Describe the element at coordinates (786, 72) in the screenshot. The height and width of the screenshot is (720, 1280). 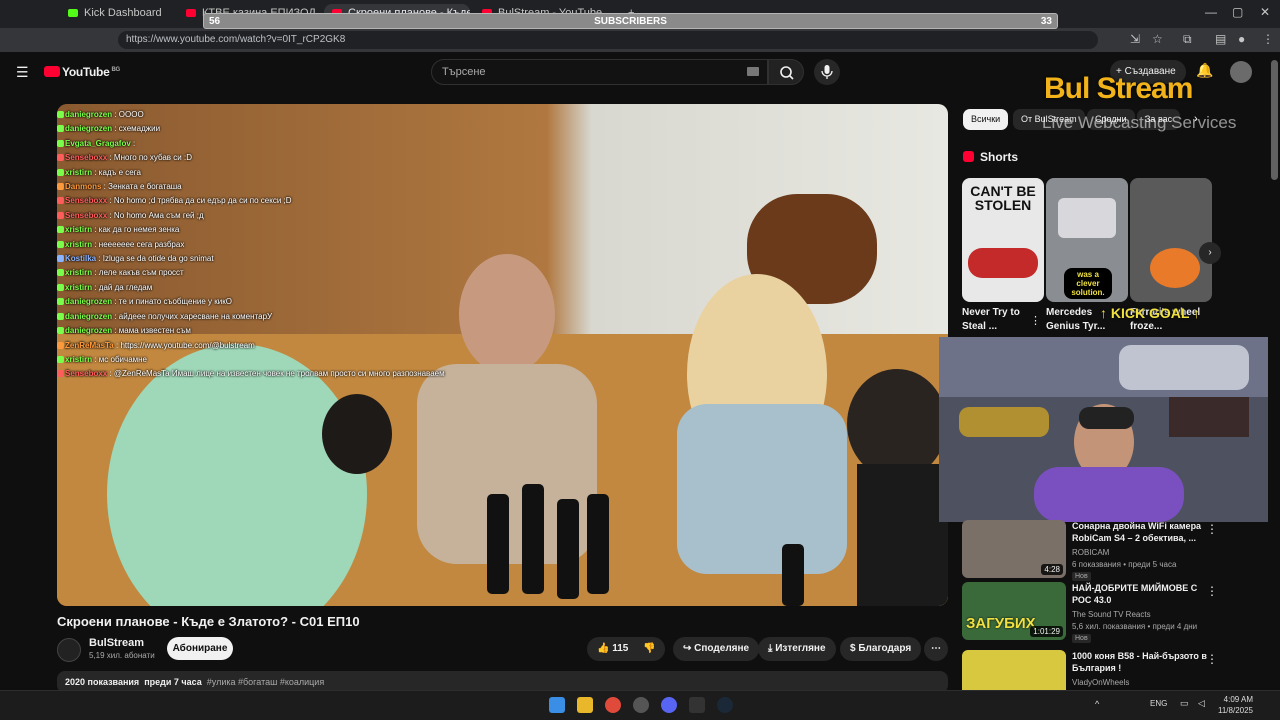
I see `search-button` at that location.